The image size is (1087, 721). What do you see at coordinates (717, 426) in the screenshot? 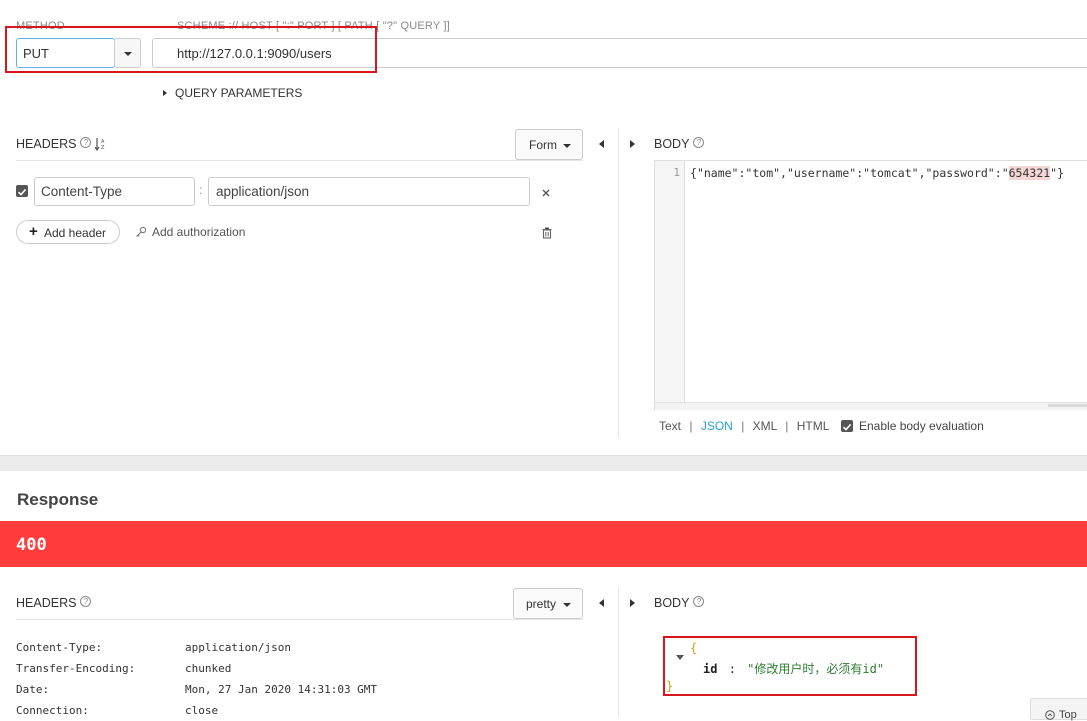
I see `format-json: JSON` at bounding box center [717, 426].